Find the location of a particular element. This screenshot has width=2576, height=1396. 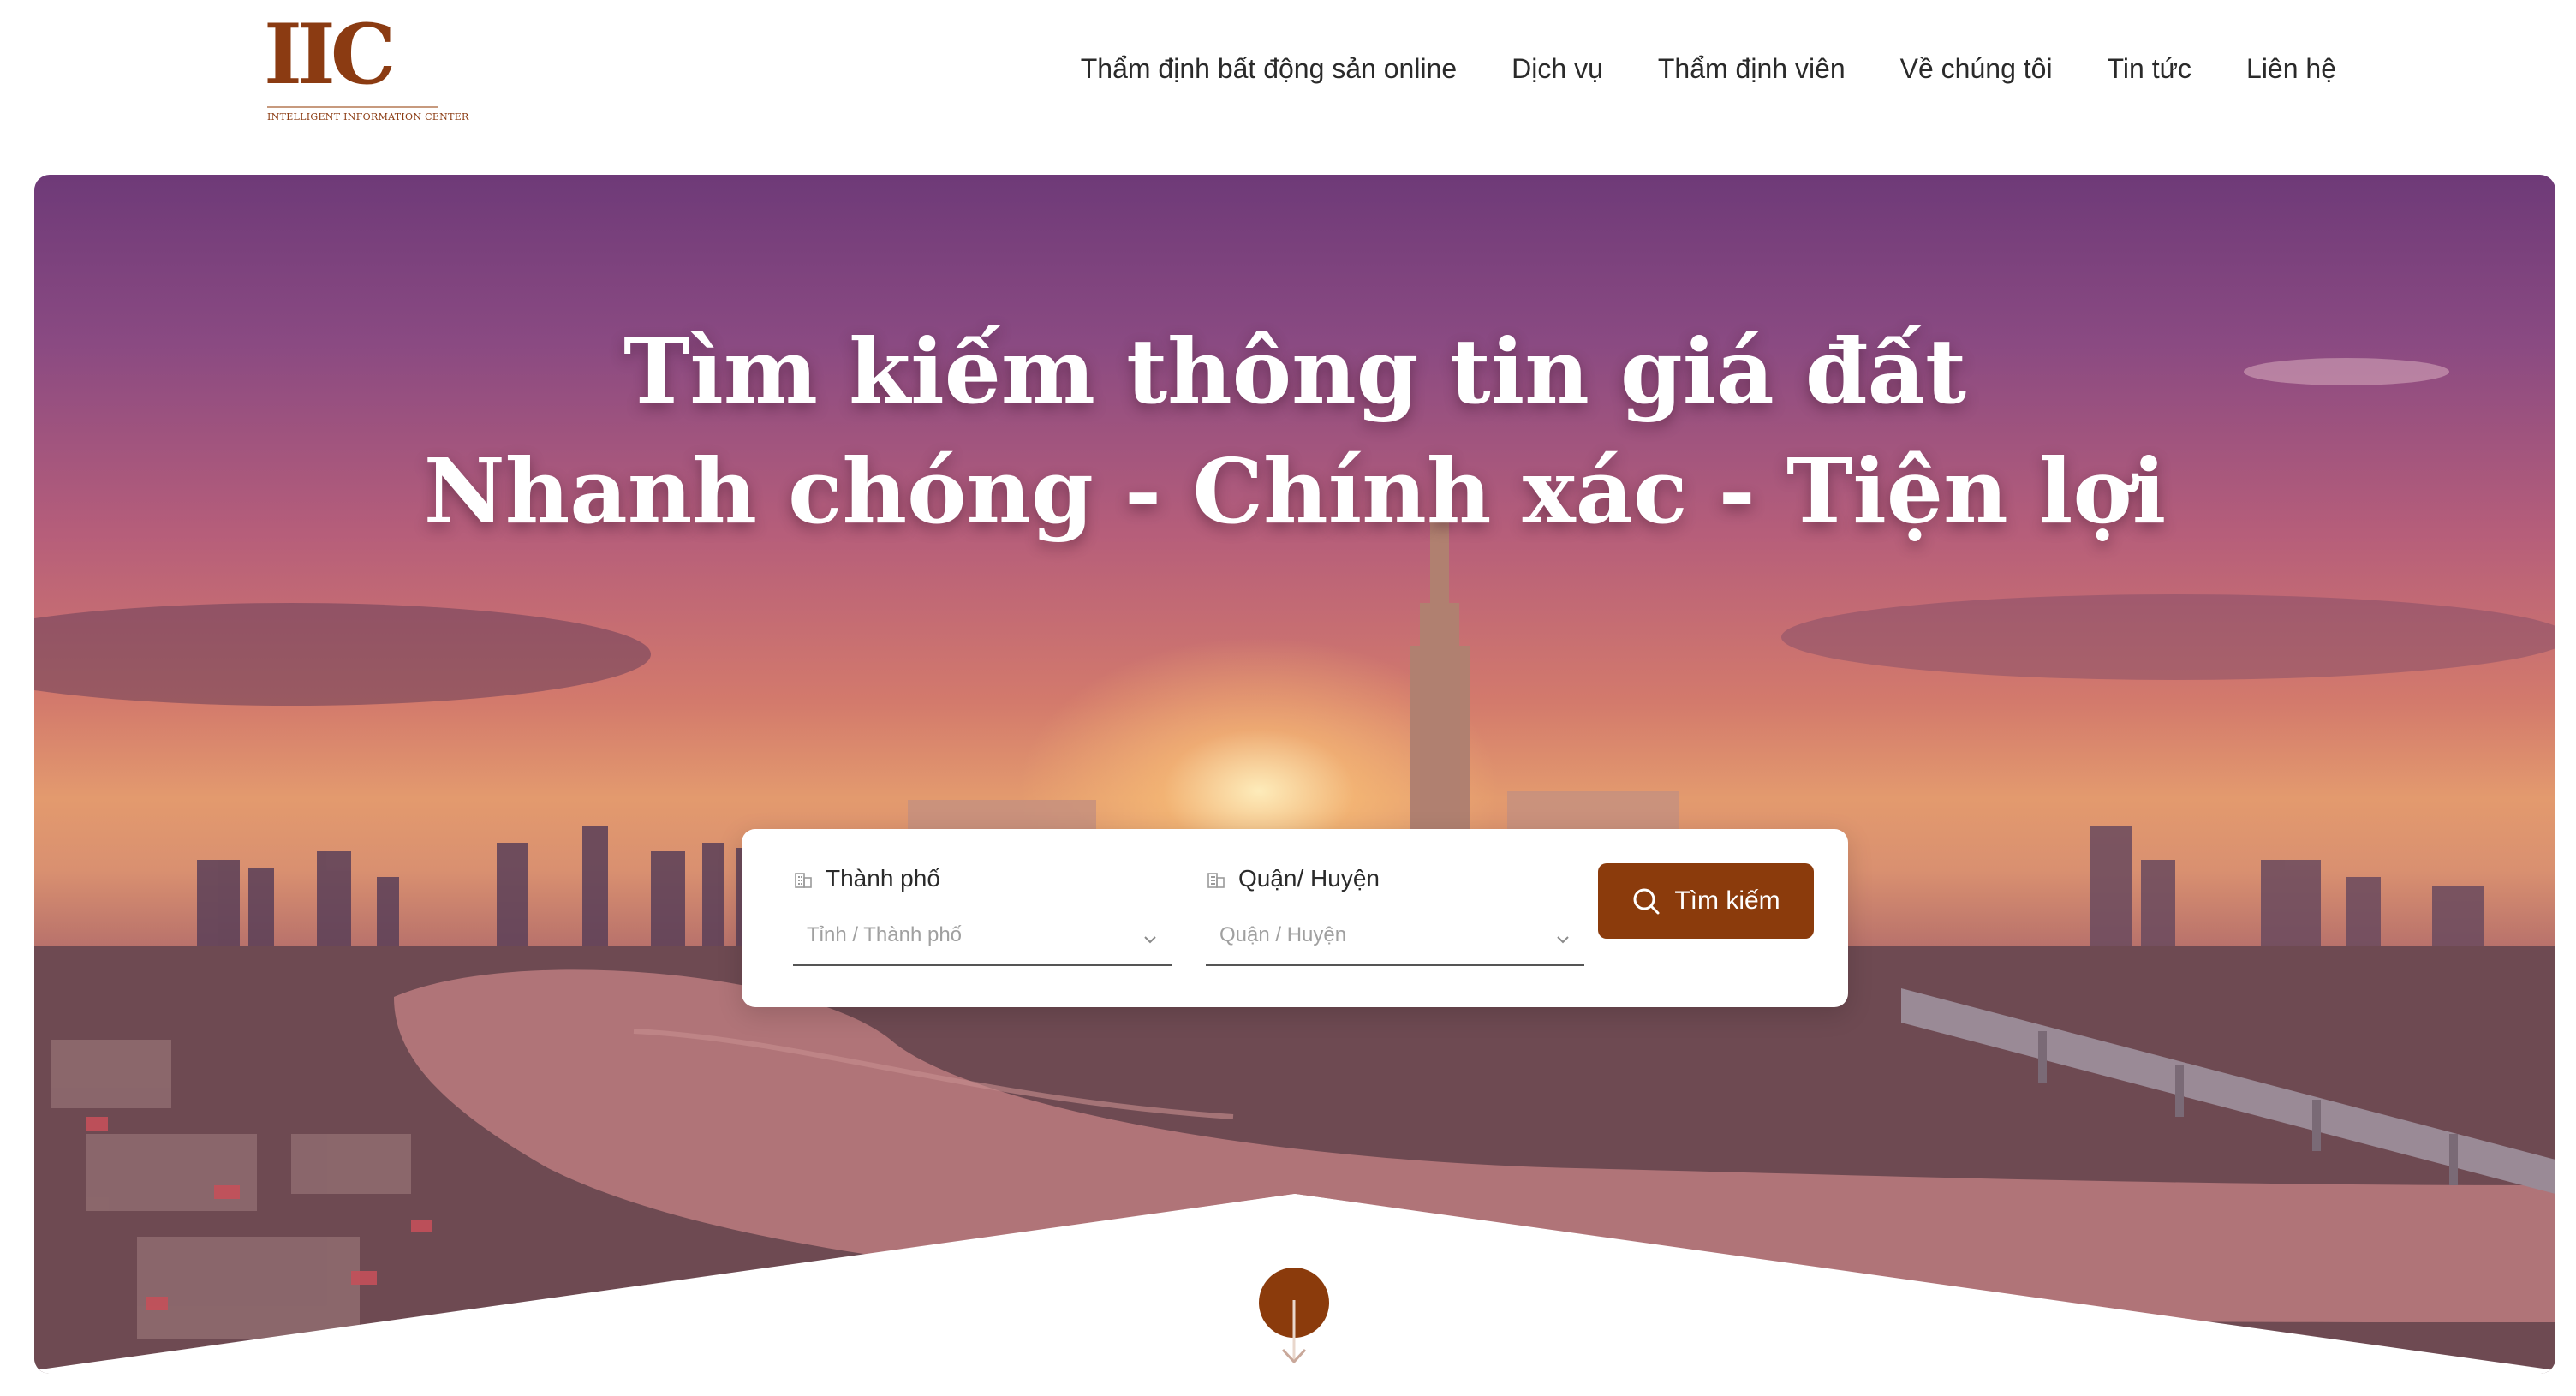

city-field: Thành phố Tỉnh / Thành phố is located at coordinates (983, 926).